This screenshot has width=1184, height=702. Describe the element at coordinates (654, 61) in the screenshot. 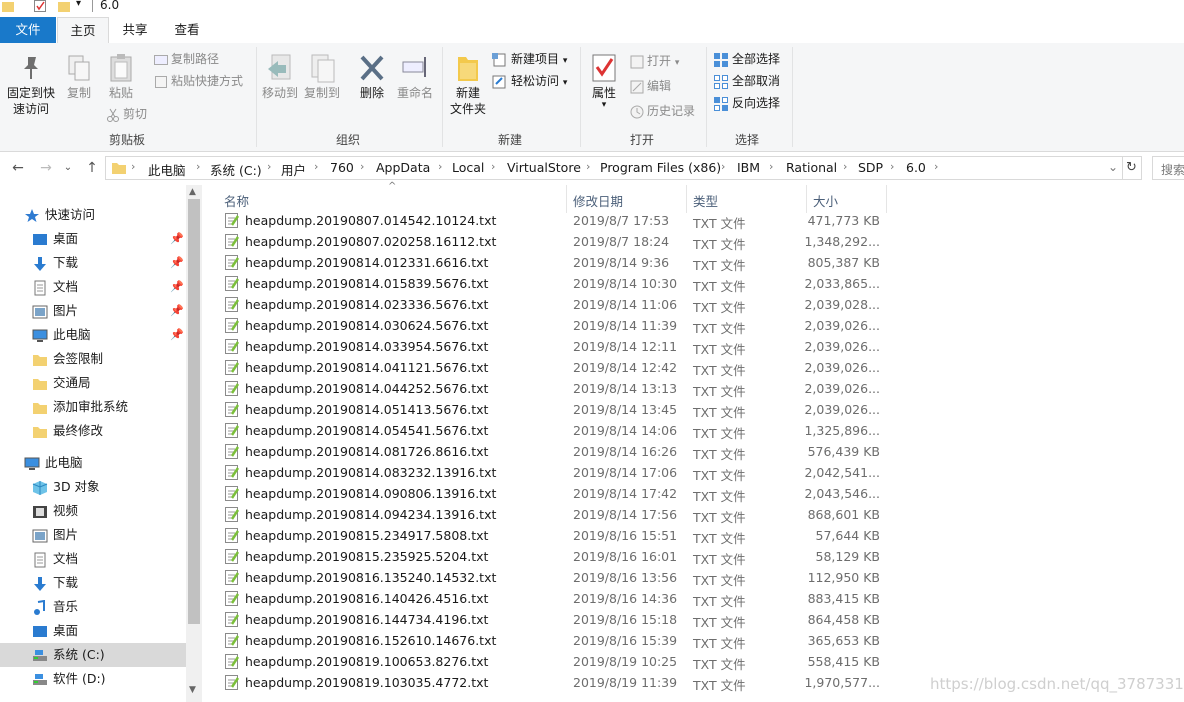

I see `open-button: 打开 ▾` at that location.